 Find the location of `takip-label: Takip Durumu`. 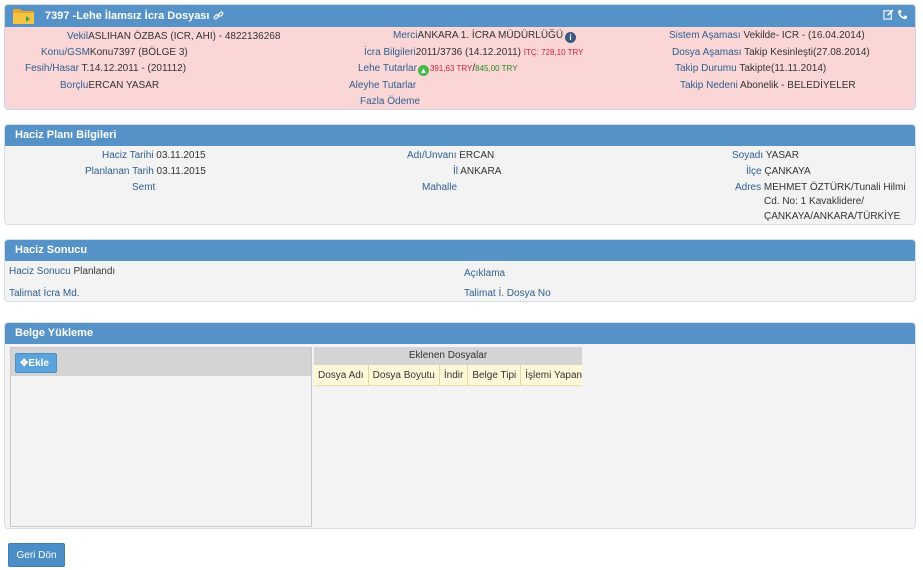

takip-label: Takip Durumu is located at coordinates (706, 68).